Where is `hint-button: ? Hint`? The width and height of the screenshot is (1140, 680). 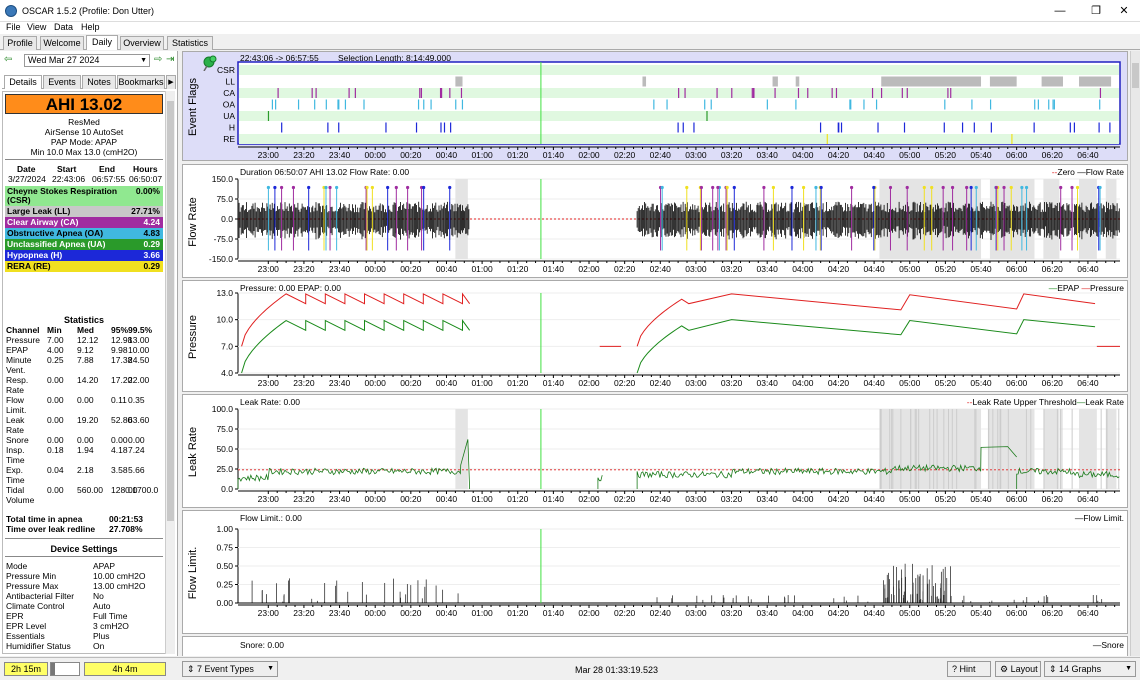
hint-button: ? Hint is located at coordinates (969, 669).